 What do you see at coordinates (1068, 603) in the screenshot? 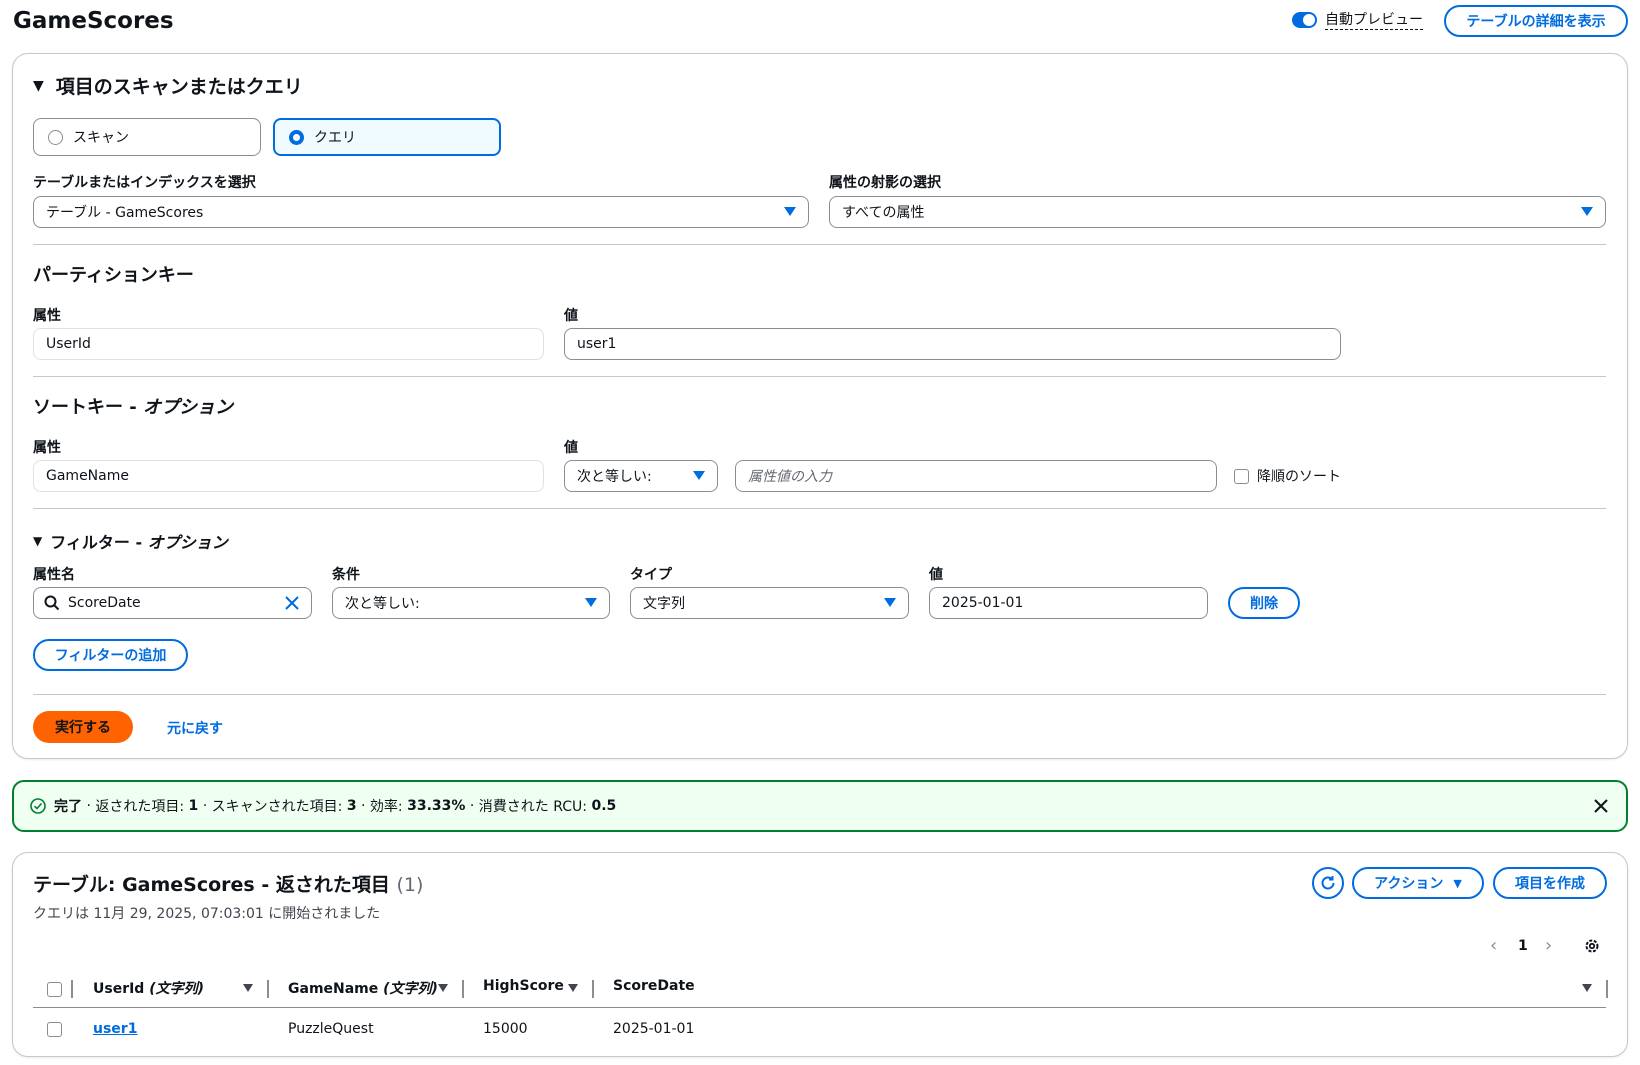
I see `filter-value-input: 2025-01-01` at bounding box center [1068, 603].